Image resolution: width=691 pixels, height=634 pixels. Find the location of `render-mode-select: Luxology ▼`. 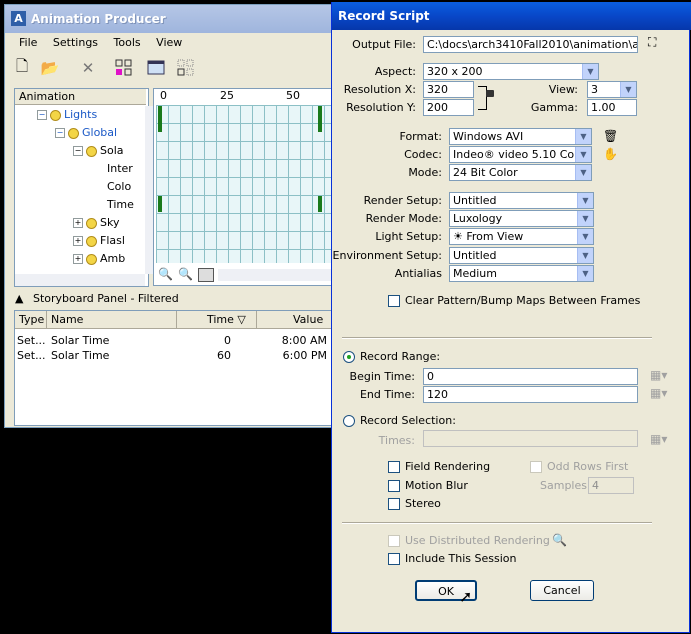

render-mode-select: Luxology ▼ is located at coordinates (521, 218).